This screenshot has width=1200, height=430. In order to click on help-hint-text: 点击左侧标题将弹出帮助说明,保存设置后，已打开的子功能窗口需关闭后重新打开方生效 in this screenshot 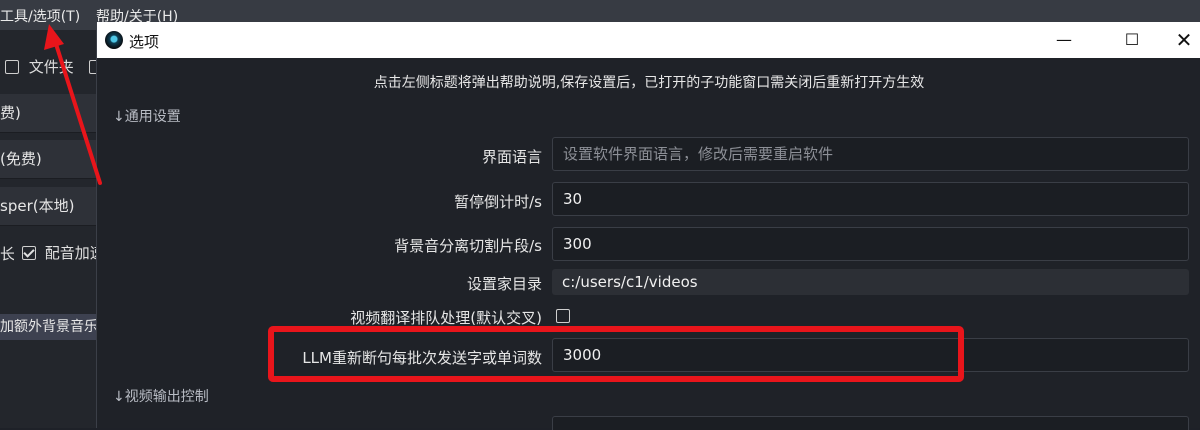, I will do `click(649, 83)`.